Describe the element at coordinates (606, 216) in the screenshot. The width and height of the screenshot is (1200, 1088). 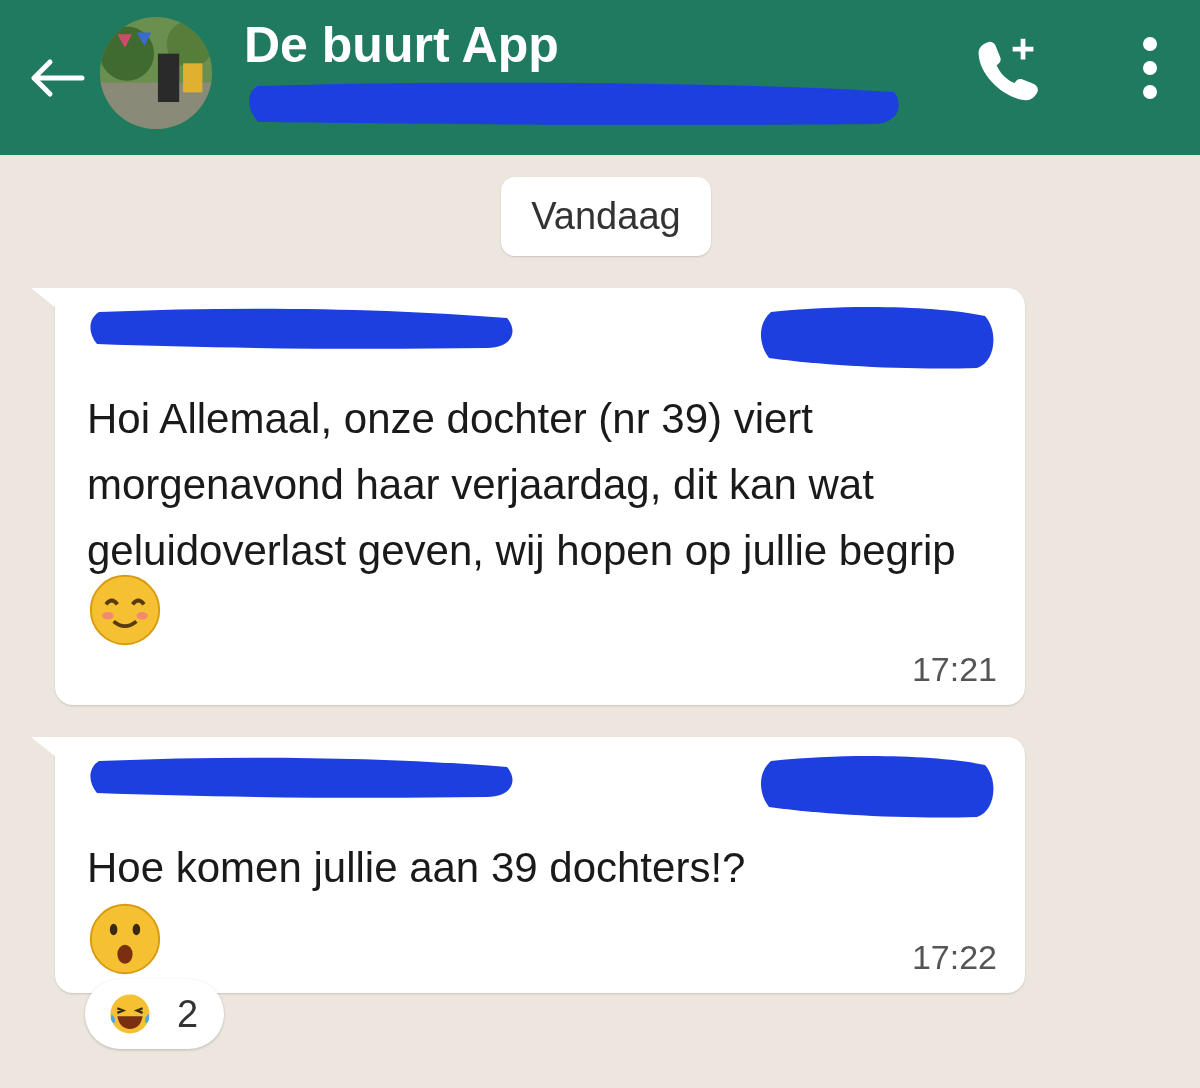
I see `date-chip: Vandaag` at that location.